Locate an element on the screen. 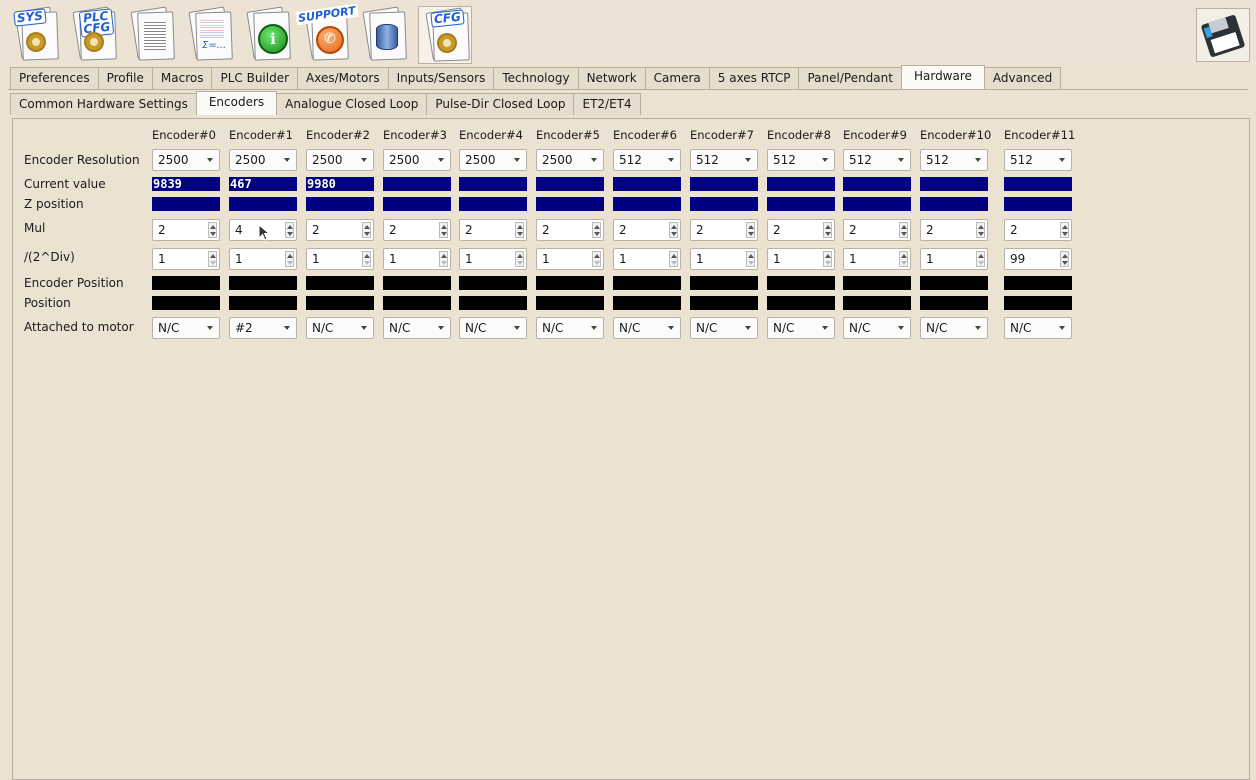 This screenshot has height=780, width=1256. main-tab-axes-motors: Axes/Motors is located at coordinates (343, 78).